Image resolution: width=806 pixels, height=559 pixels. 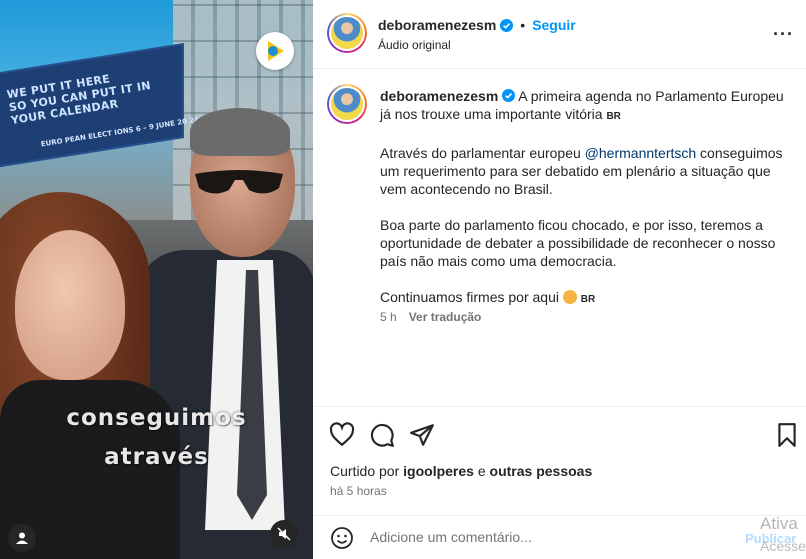 I want to click on other-likers-link: outras pessoas, so click(x=541, y=471).